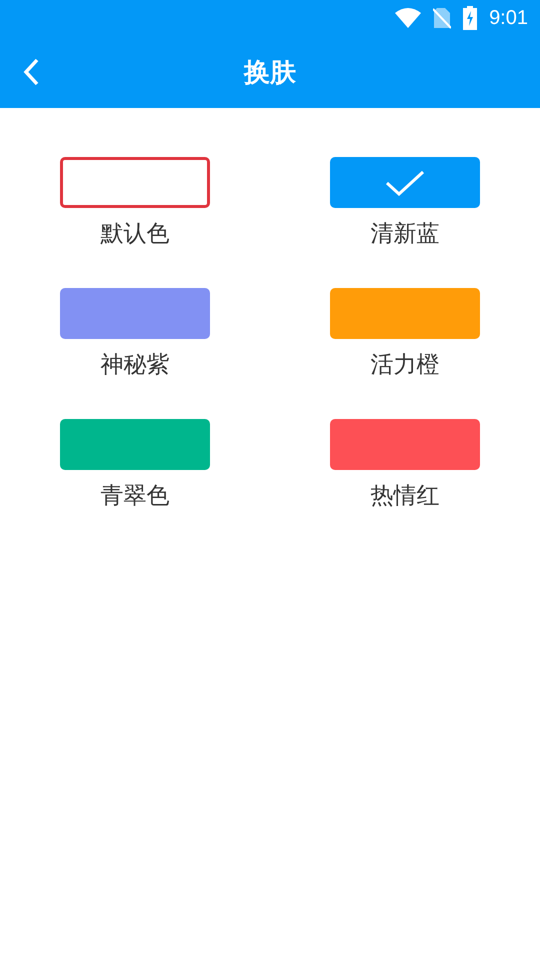  I want to click on no-sim-icon, so click(442, 18).